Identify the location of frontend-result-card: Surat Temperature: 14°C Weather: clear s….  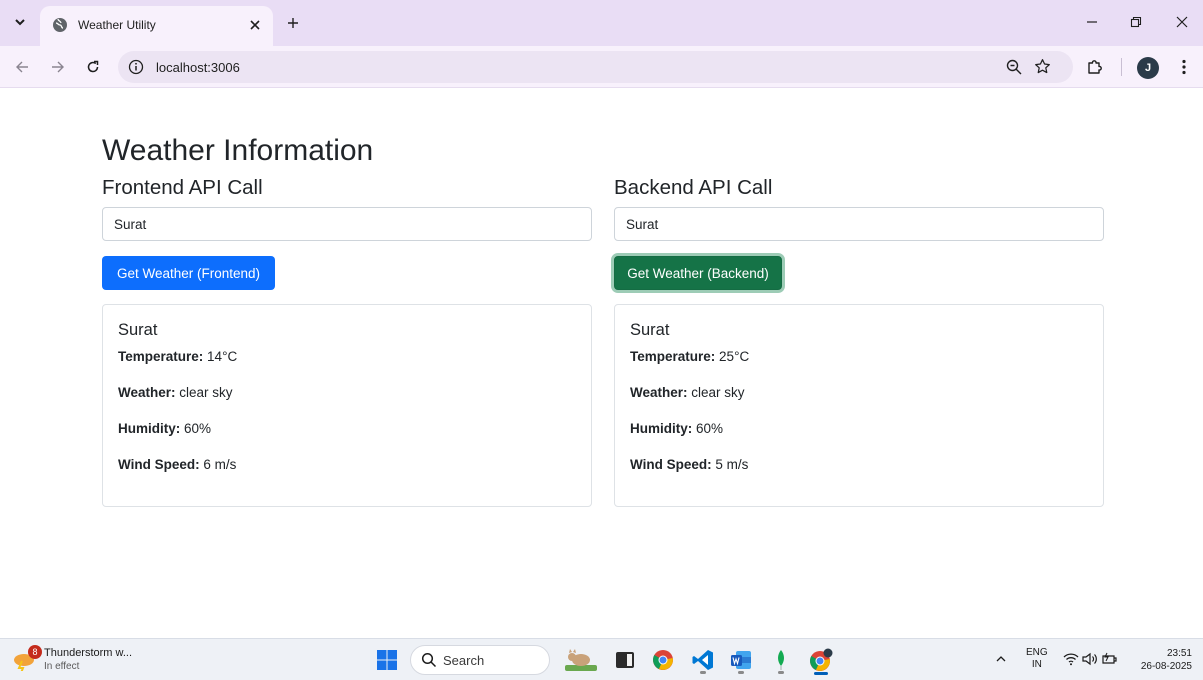
(347, 405).